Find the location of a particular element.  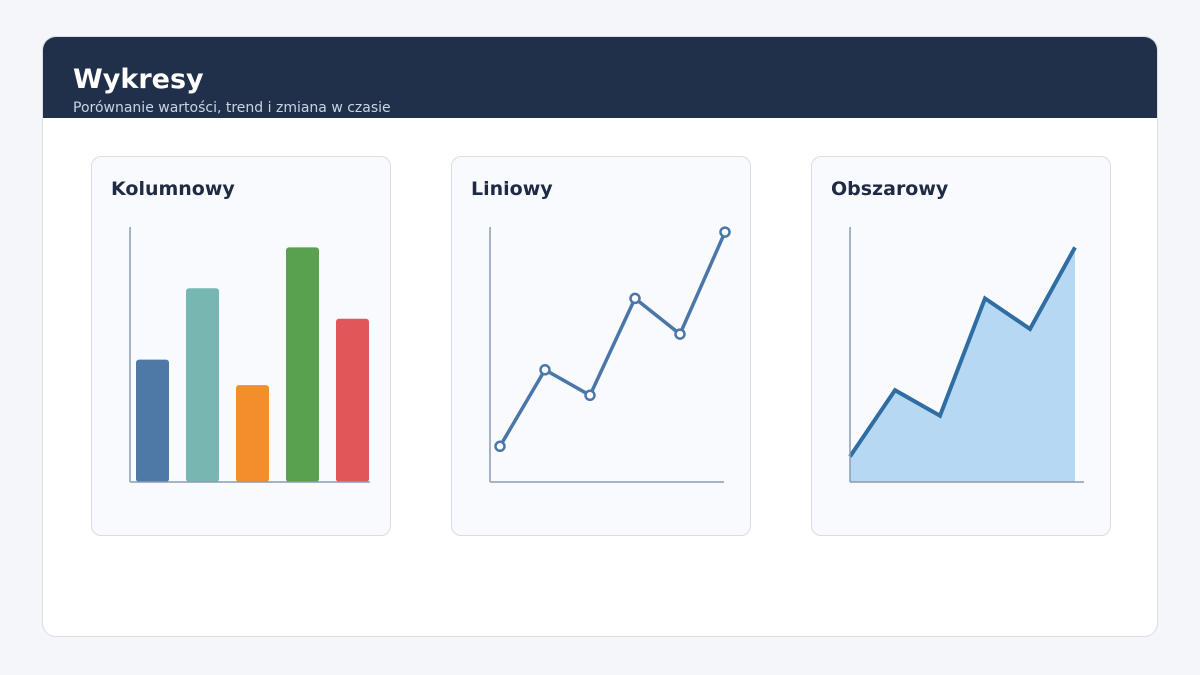

line-chart is located at coordinates (610, 354).